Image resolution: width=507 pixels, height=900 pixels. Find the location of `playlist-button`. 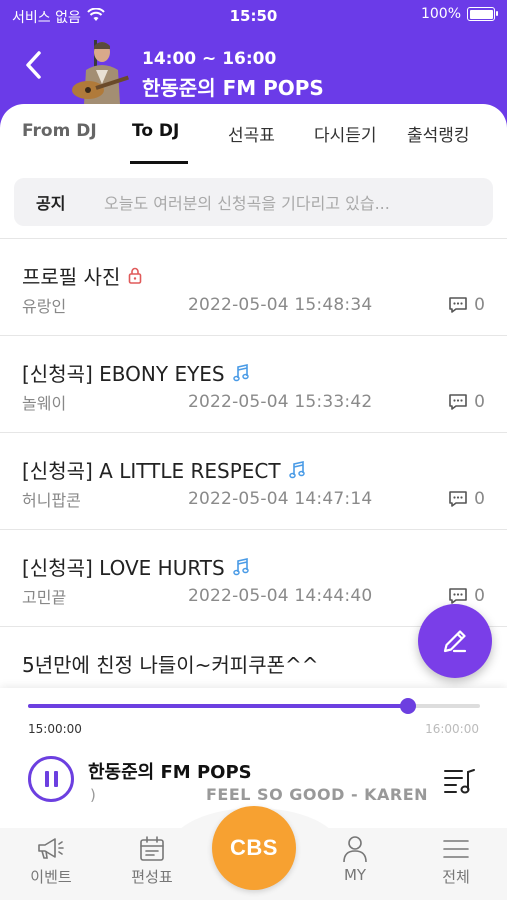

playlist-button is located at coordinates (459, 781).